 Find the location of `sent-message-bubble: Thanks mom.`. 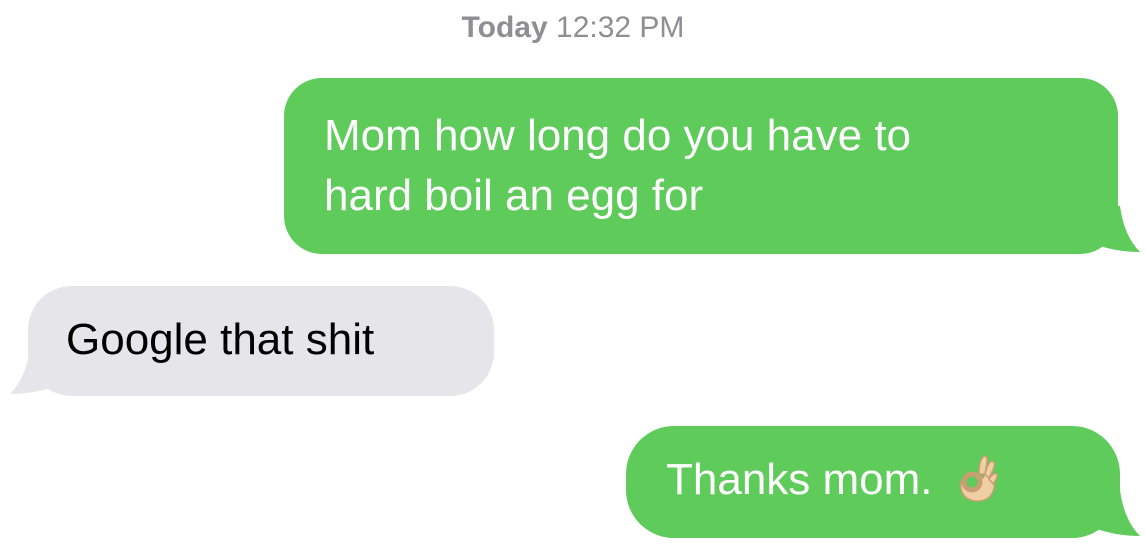

sent-message-bubble: Thanks mom. is located at coordinates (873, 482).